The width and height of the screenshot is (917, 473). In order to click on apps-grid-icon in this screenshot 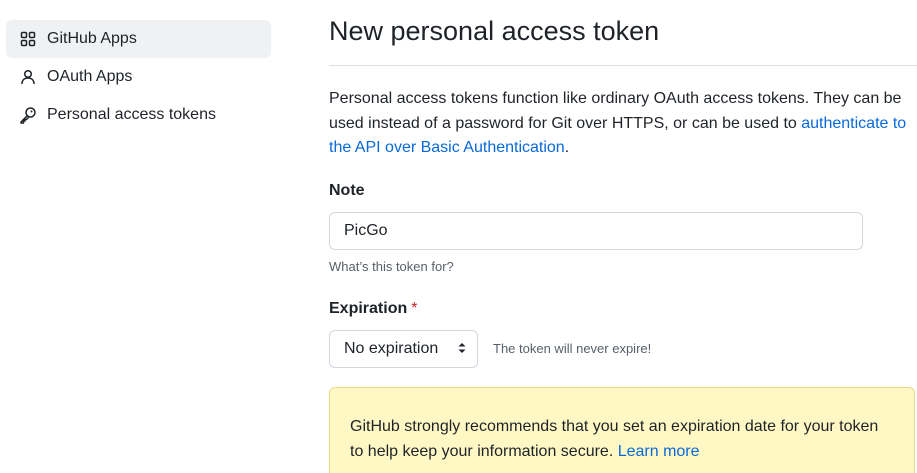, I will do `click(28, 39)`.